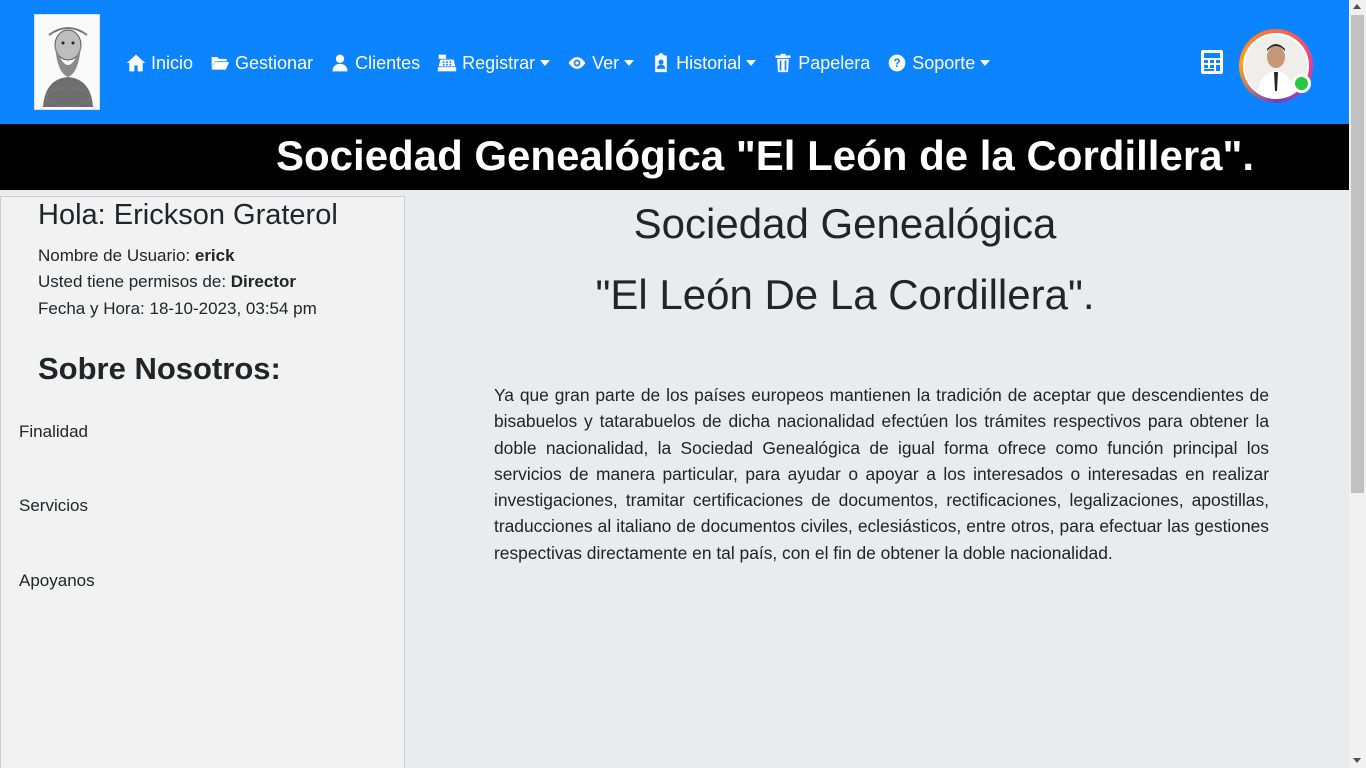  What do you see at coordinates (220, 63) in the screenshot?
I see `folder-open-icon` at bounding box center [220, 63].